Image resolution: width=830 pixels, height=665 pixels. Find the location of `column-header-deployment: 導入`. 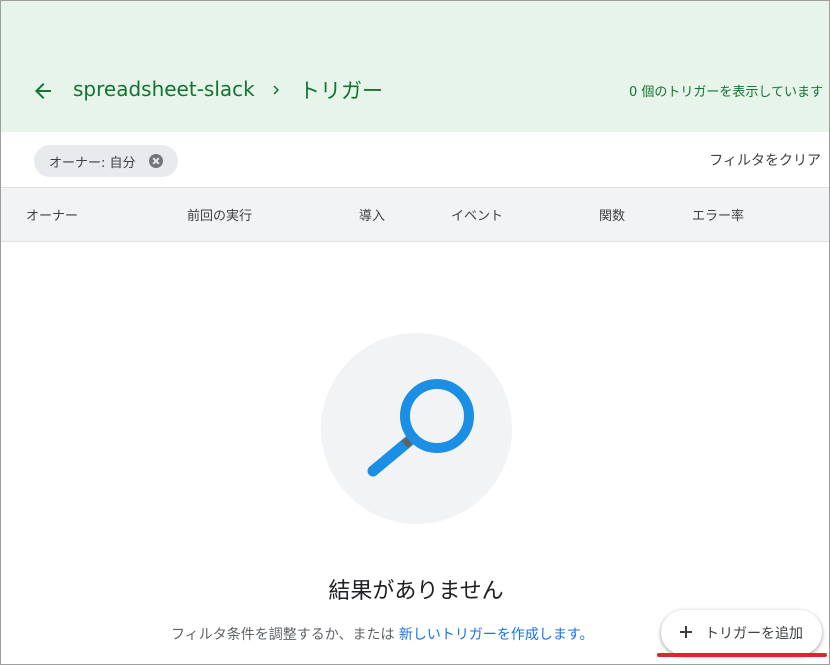

column-header-deployment: 導入 is located at coordinates (372, 214).